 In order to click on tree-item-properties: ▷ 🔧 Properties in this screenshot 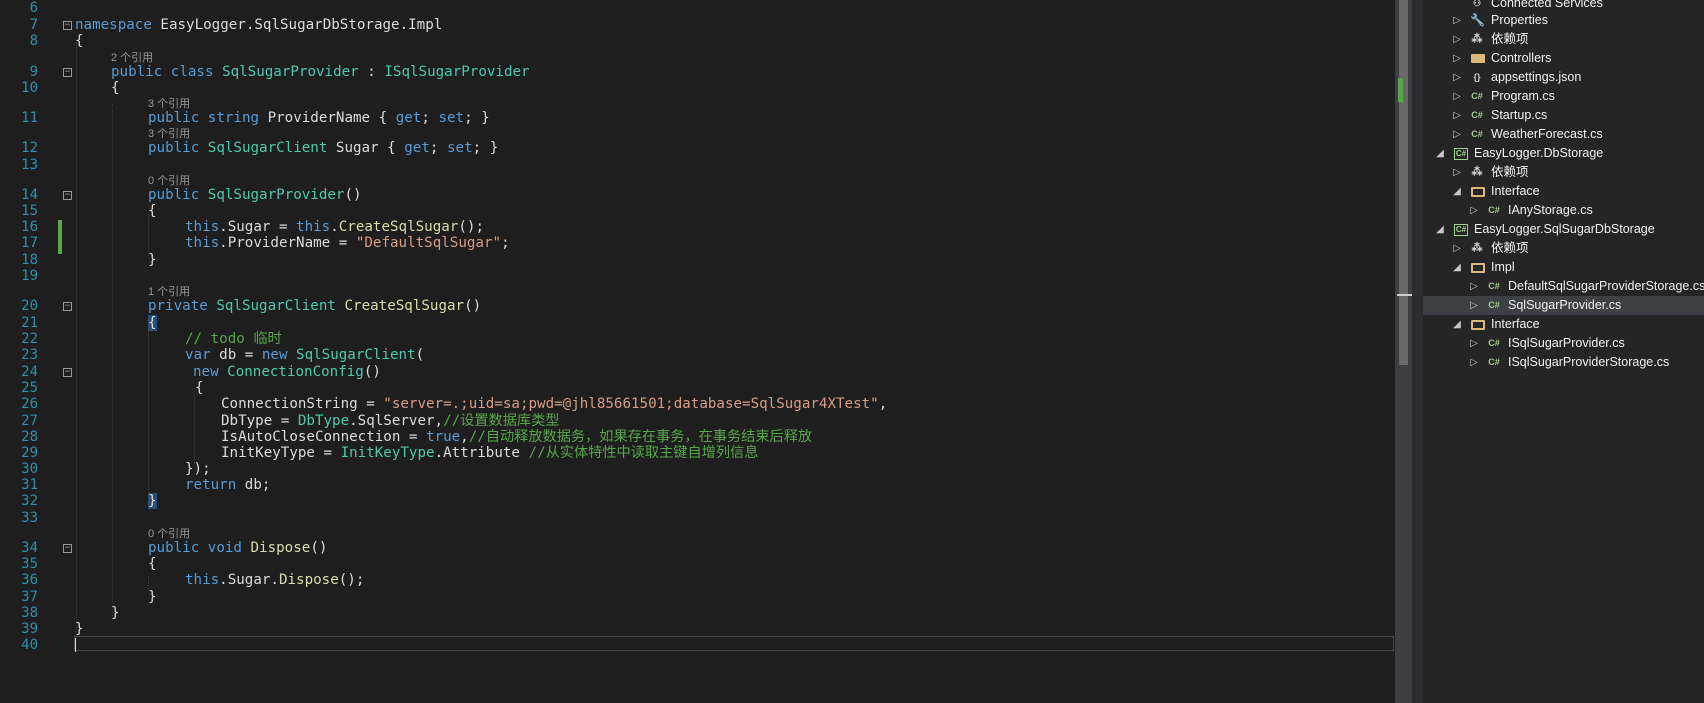, I will do `click(1563, 20)`.